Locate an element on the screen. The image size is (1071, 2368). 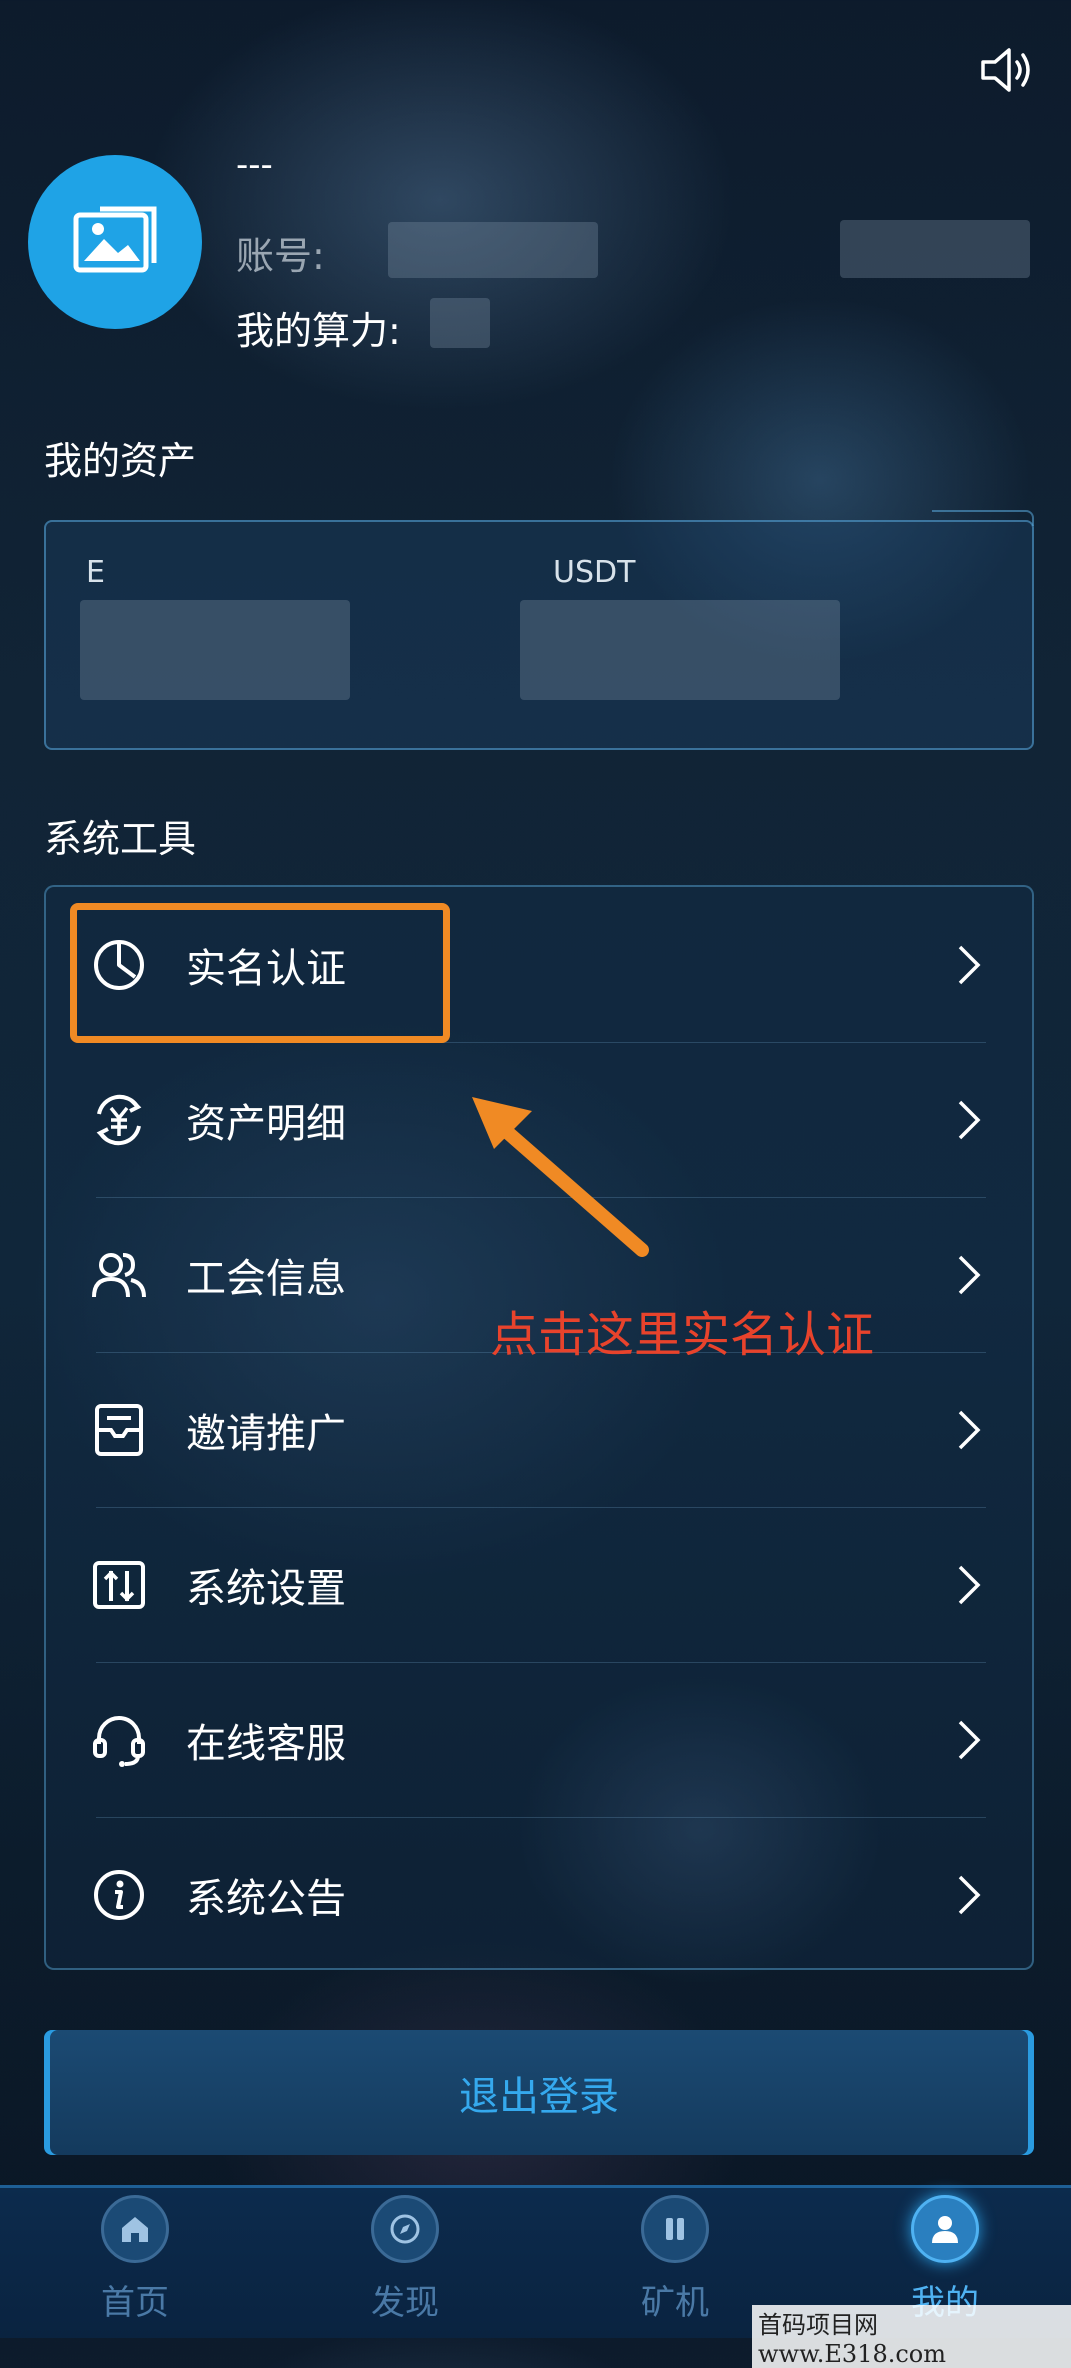
tool-row-label: 在线客服 is located at coordinates (266, 1743).